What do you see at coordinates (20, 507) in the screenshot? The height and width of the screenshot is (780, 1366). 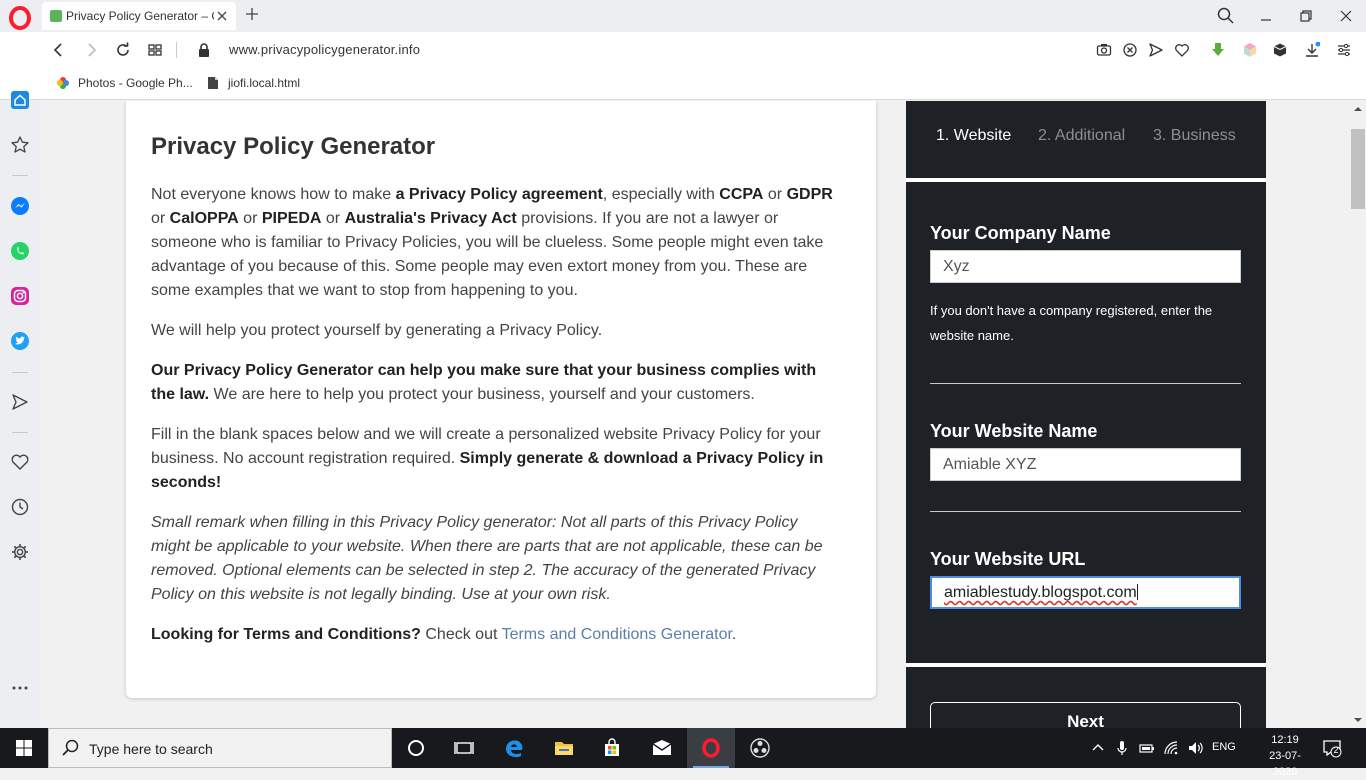 I see `history-clock-icon` at bounding box center [20, 507].